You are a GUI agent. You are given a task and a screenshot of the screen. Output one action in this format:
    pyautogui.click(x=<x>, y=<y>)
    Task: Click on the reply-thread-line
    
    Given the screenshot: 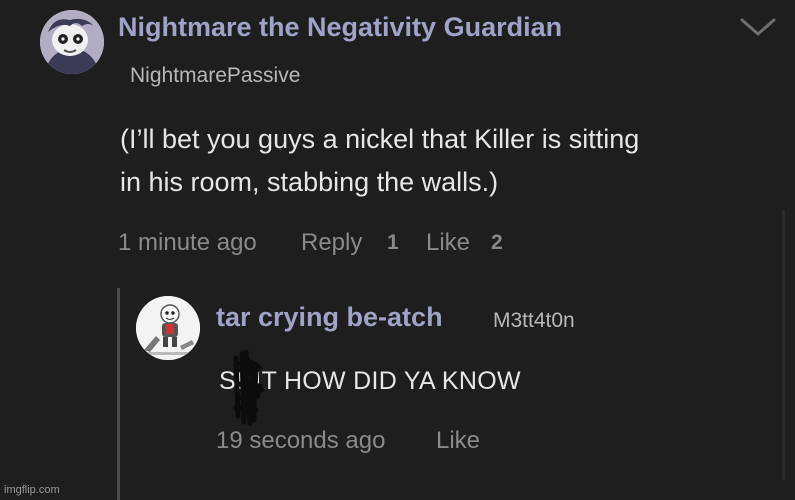 What is the action you would take?
    pyautogui.click(x=118, y=394)
    